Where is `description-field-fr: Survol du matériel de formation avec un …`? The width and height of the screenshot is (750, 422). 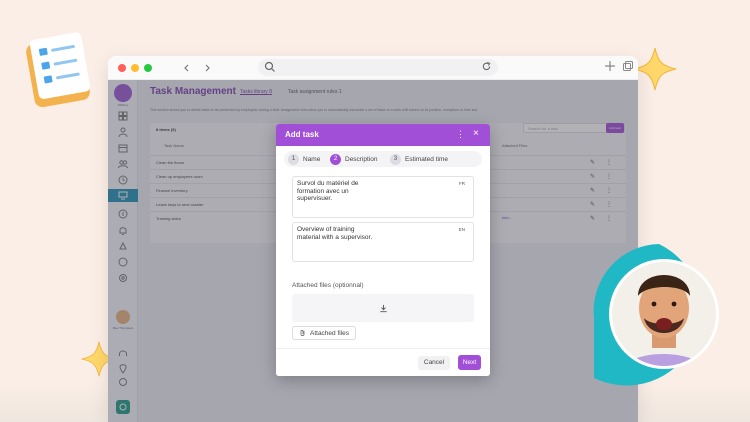 description-field-fr: Survol du matériel de formation avec un … is located at coordinates (383, 197).